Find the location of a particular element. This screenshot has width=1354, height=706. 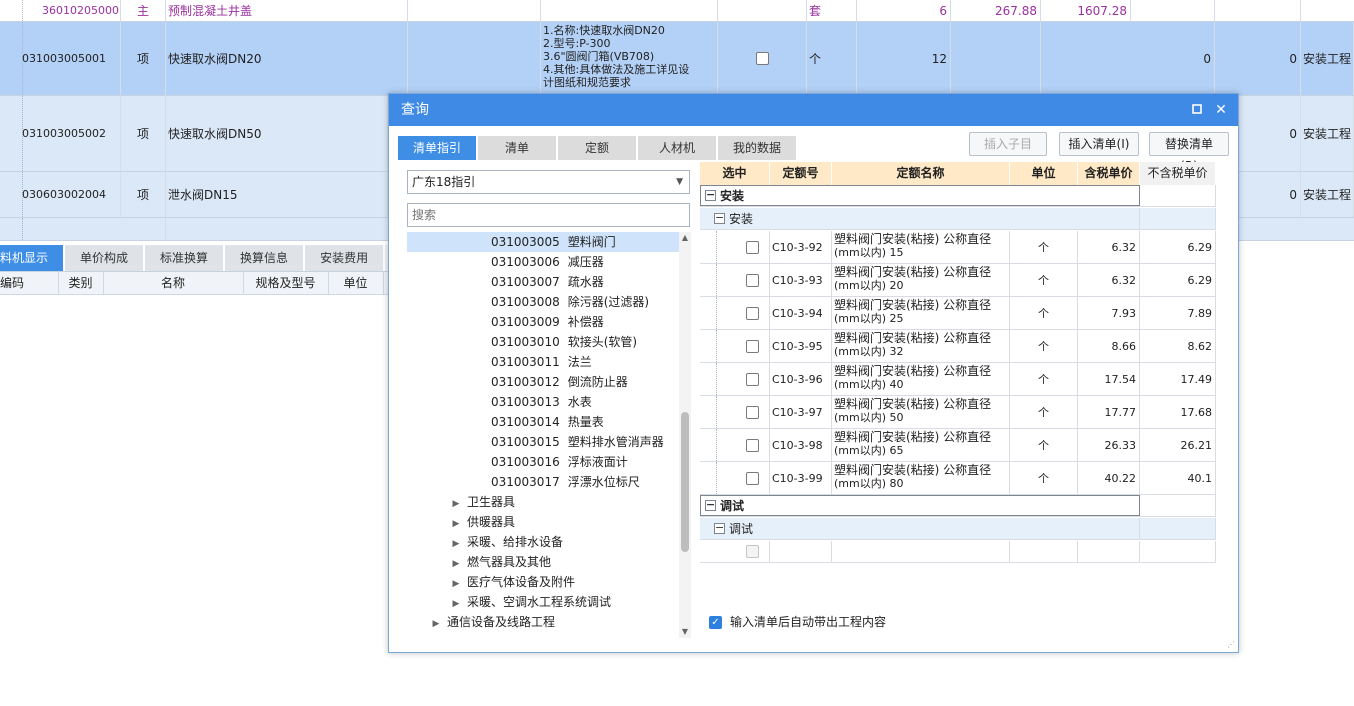

col-tax-price: 含税单价 is located at coordinates (1109, 173).